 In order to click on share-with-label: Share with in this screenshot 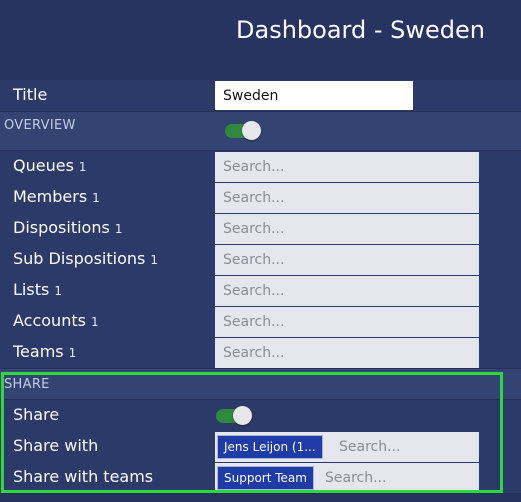, I will do `click(56, 445)`.